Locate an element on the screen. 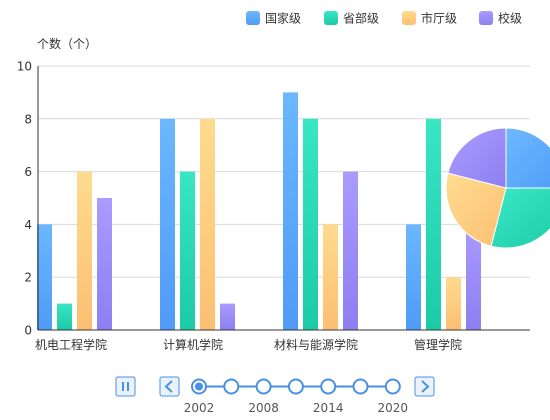  legend-item: 校级 is located at coordinates (500, 18).